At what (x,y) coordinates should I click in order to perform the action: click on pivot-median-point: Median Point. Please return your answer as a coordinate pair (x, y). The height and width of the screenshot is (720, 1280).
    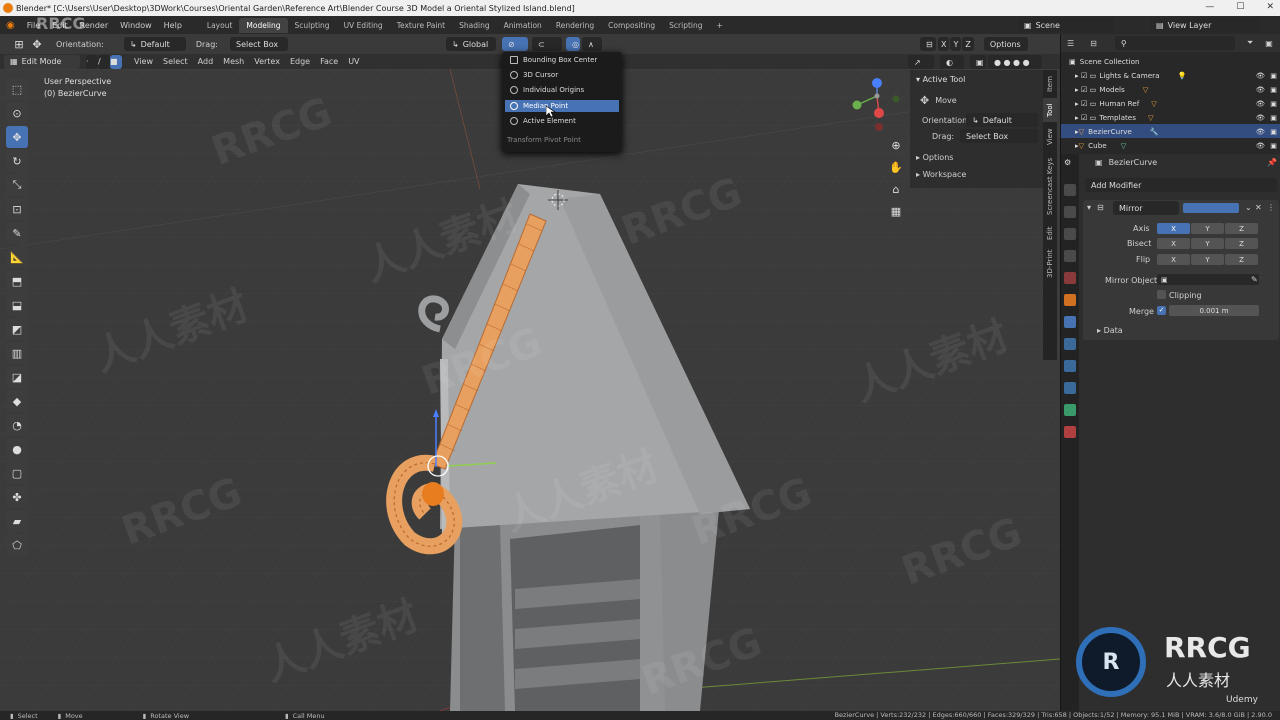
    Looking at the image, I should click on (562, 106).